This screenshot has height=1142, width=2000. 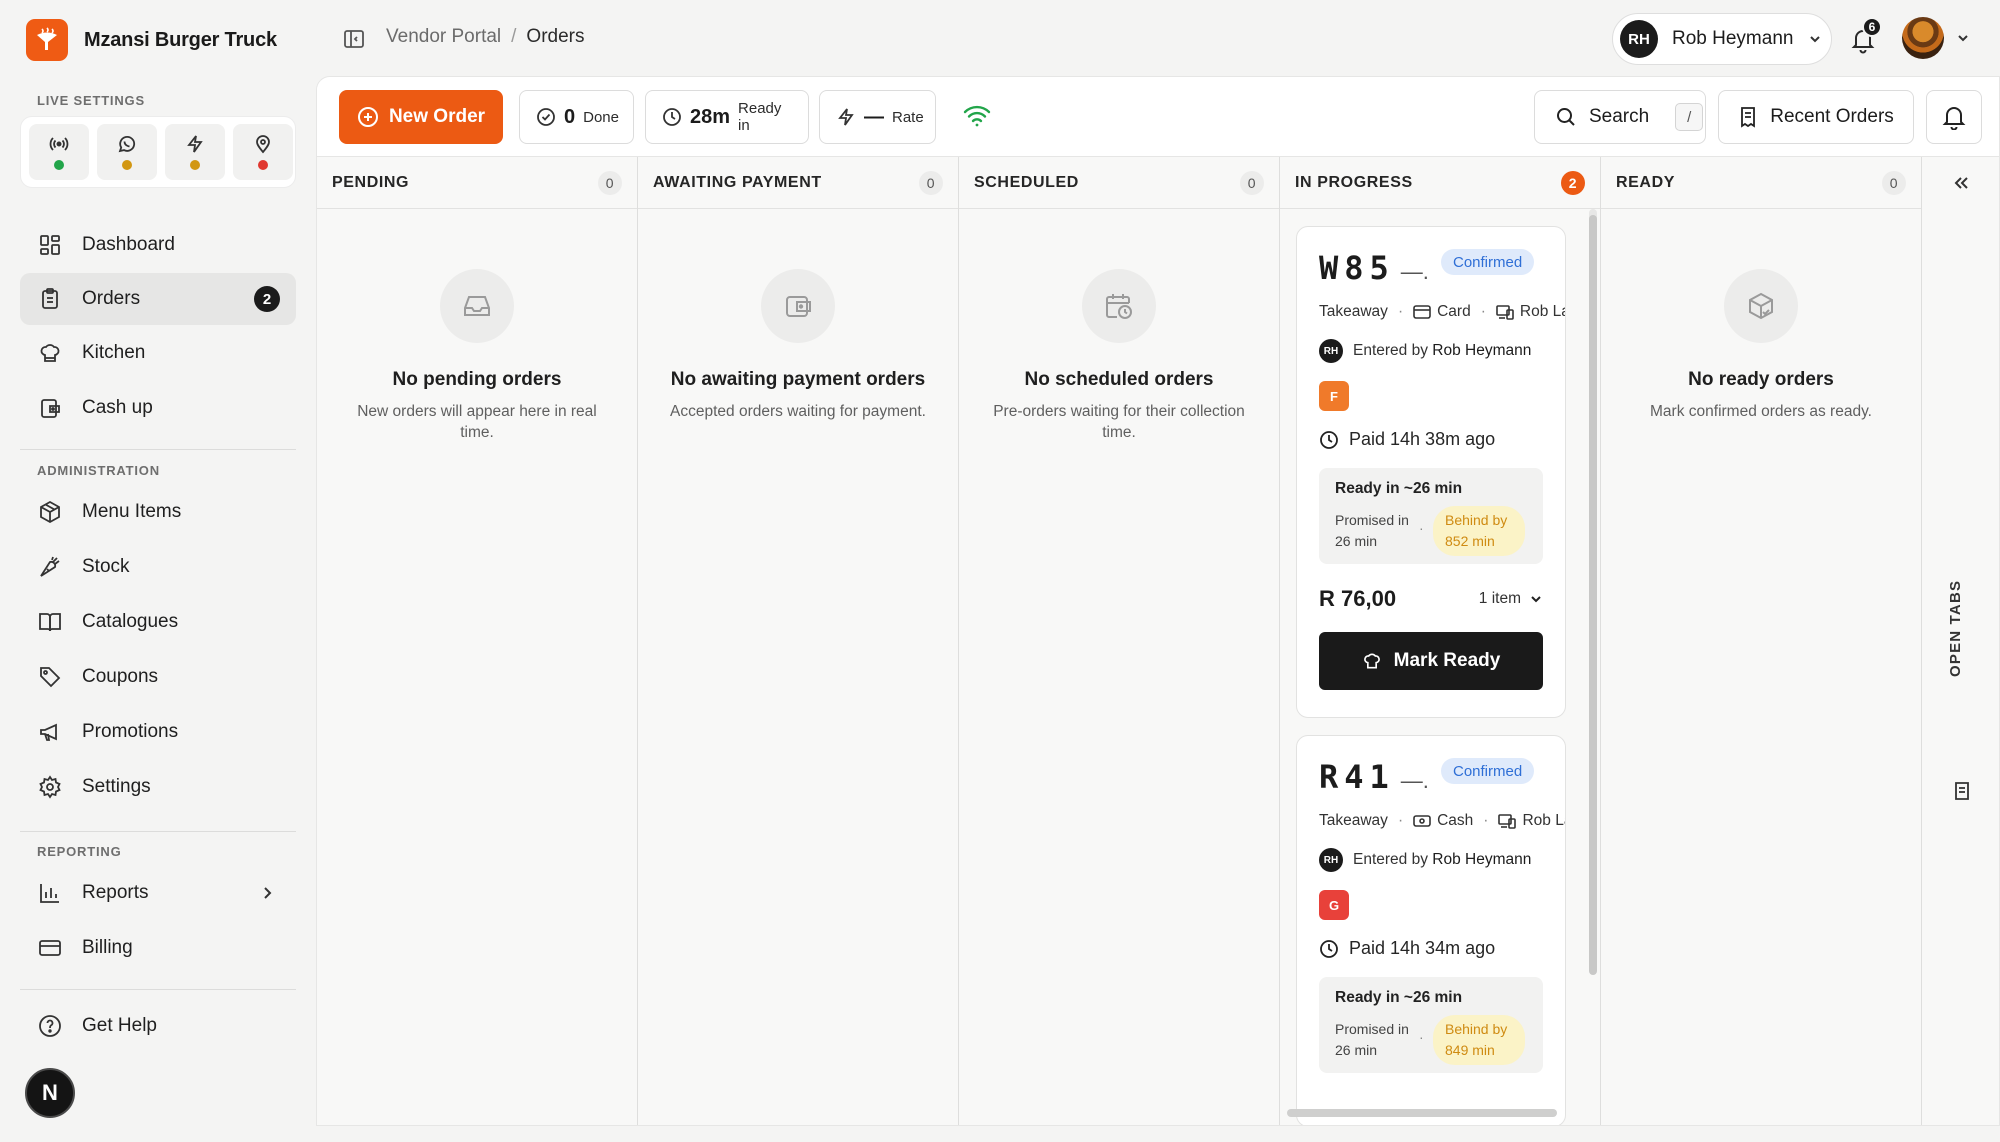 What do you see at coordinates (127, 144) in the screenshot?
I see `whatsapp-icon` at bounding box center [127, 144].